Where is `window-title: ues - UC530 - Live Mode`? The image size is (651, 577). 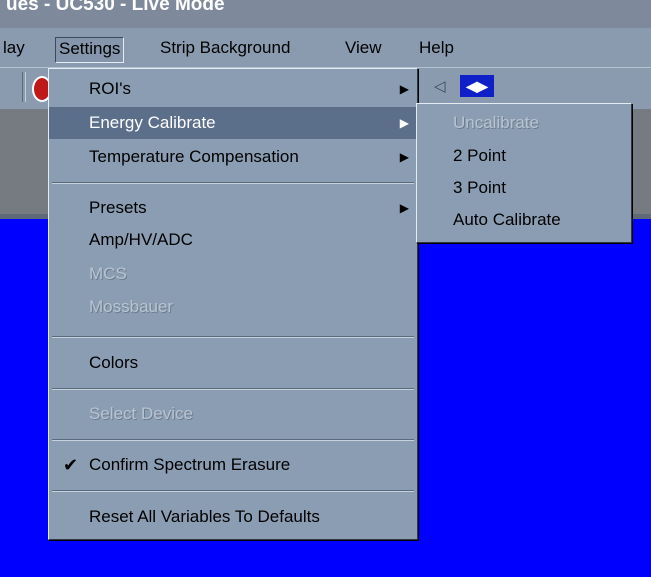 window-title: ues - UC530 - Live Mode is located at coordinates (115, 7).